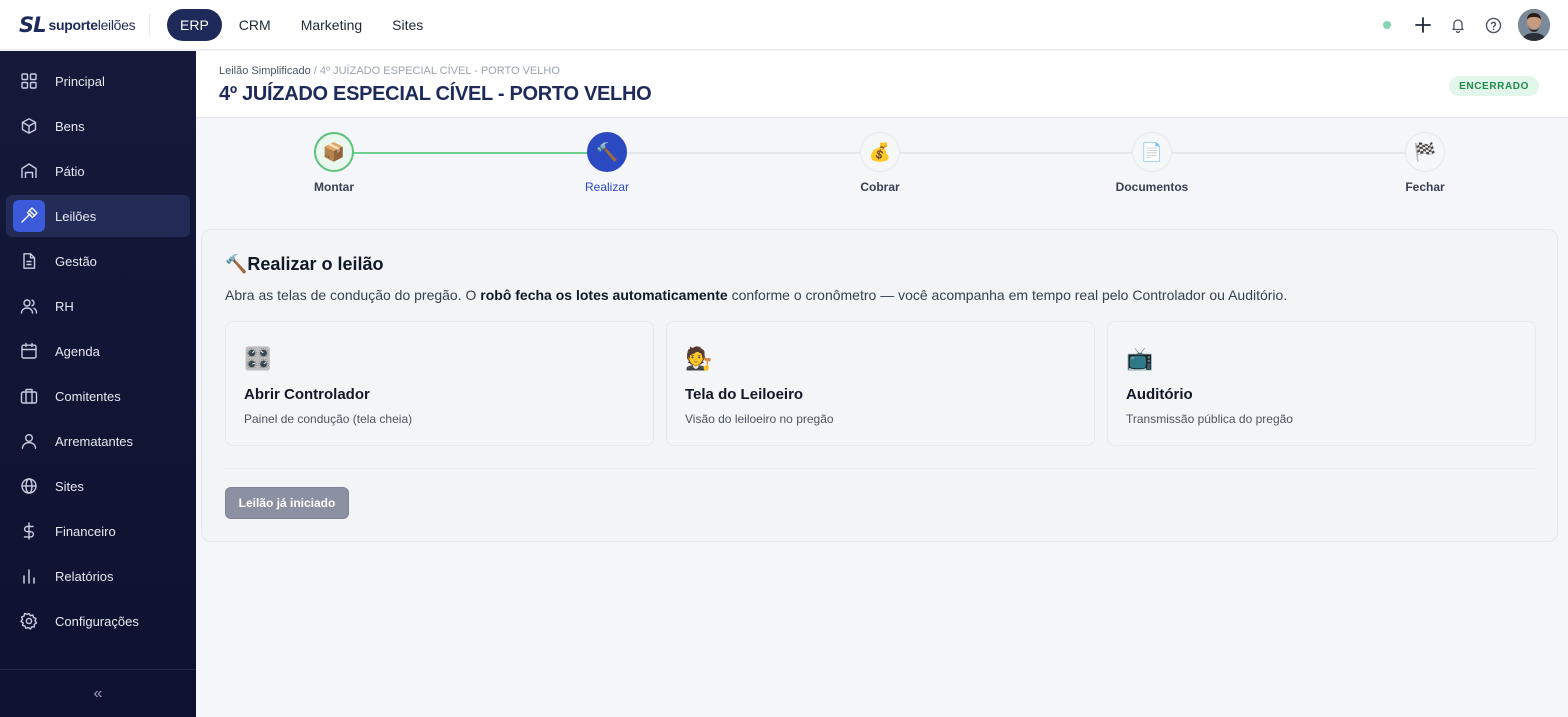 The image size is (1568, 717). Describe the element at coordinates (604, 295) in the screenshot. I see `description-highlight: robô fecha os lotes automaticamente` at that location.